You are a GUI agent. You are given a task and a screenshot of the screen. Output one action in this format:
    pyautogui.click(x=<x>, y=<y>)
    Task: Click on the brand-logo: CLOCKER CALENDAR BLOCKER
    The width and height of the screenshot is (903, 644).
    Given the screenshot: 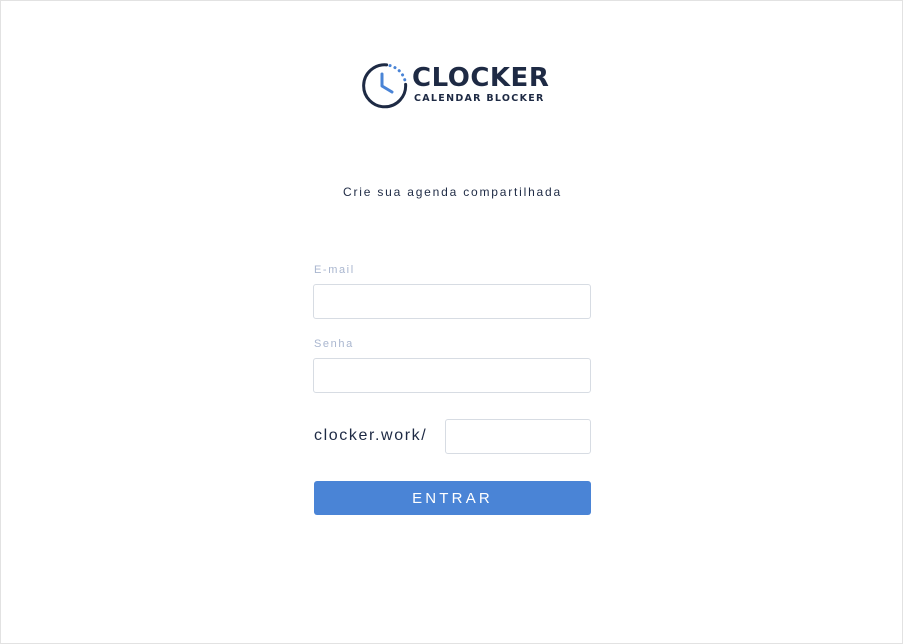 What is the action you would take?
    pyautogui.click(x=455, y=86)
    